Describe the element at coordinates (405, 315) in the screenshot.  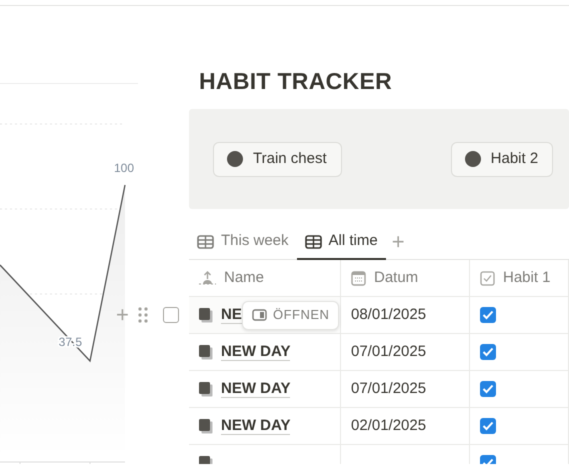
I see `date-cell: 08/01/2025` at that location.